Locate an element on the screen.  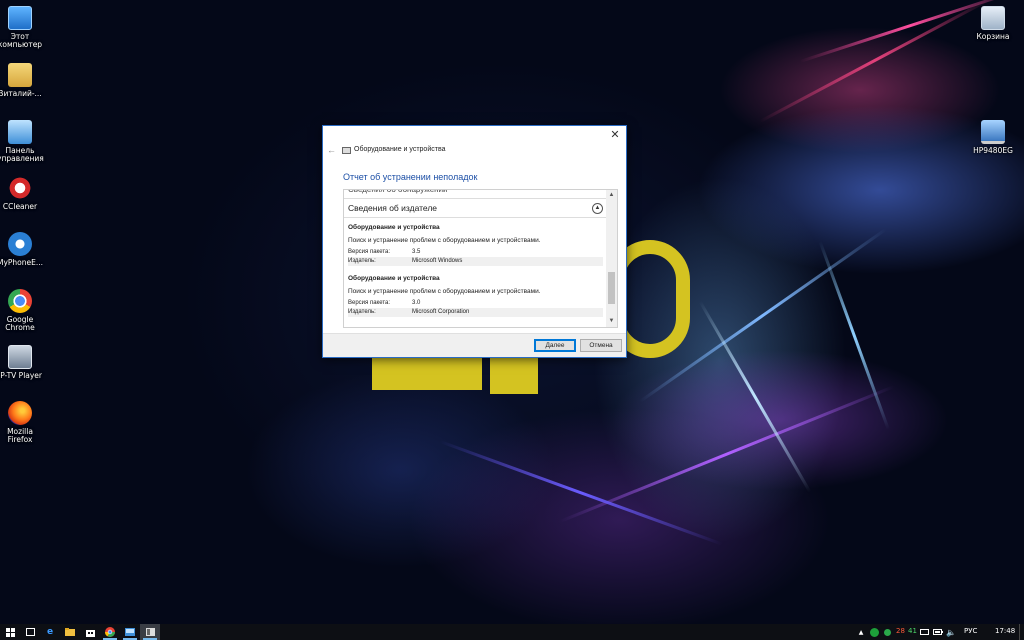
troubleshooter-icon is located at coordinates (346, 150).